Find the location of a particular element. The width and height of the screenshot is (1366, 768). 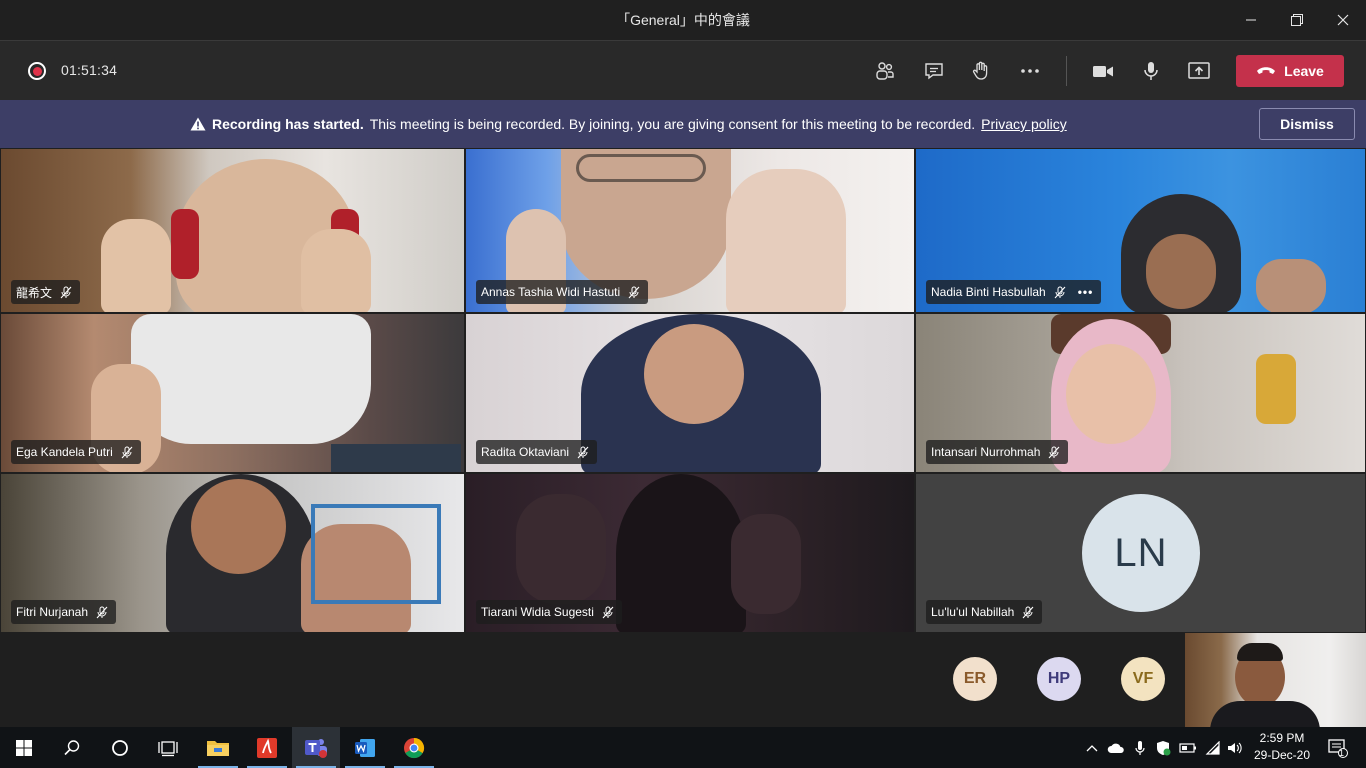

raise-hand-icon is located at coordinates (981, 71).